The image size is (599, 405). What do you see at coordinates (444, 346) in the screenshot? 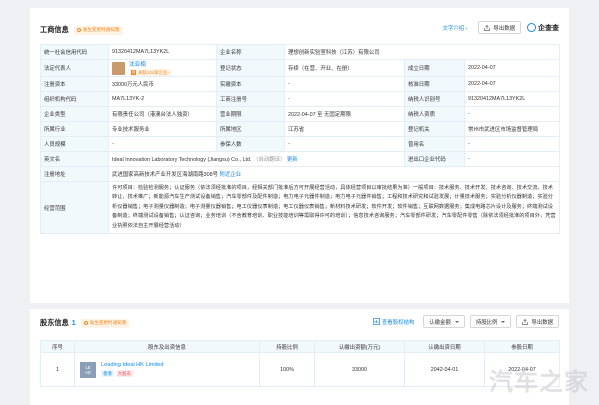
I see `col-header-date: 认缴出资日期` at bounding box center [444, 346].